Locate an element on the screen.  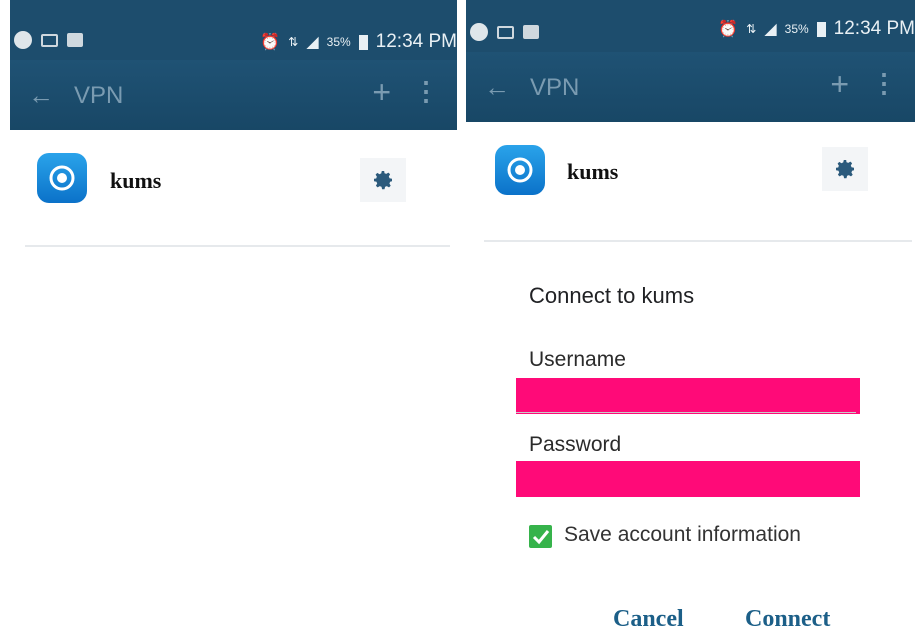
username-field is located at coordinates (688, 396).